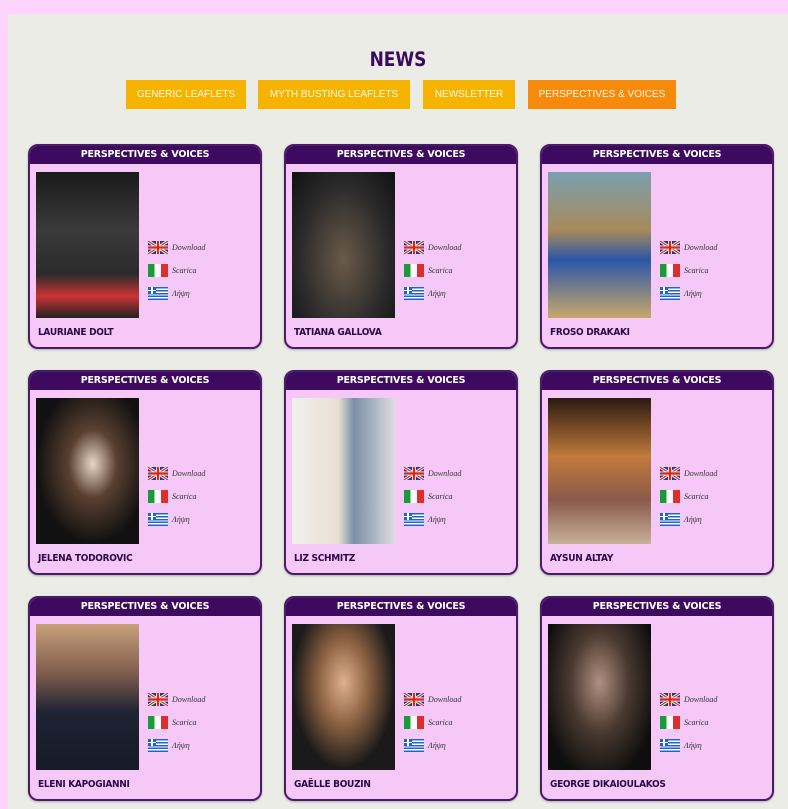 The height and width of the screenshot is (809, 788). I want to click on person-name: GAËLLE BOUZIN, so click(332, 785).